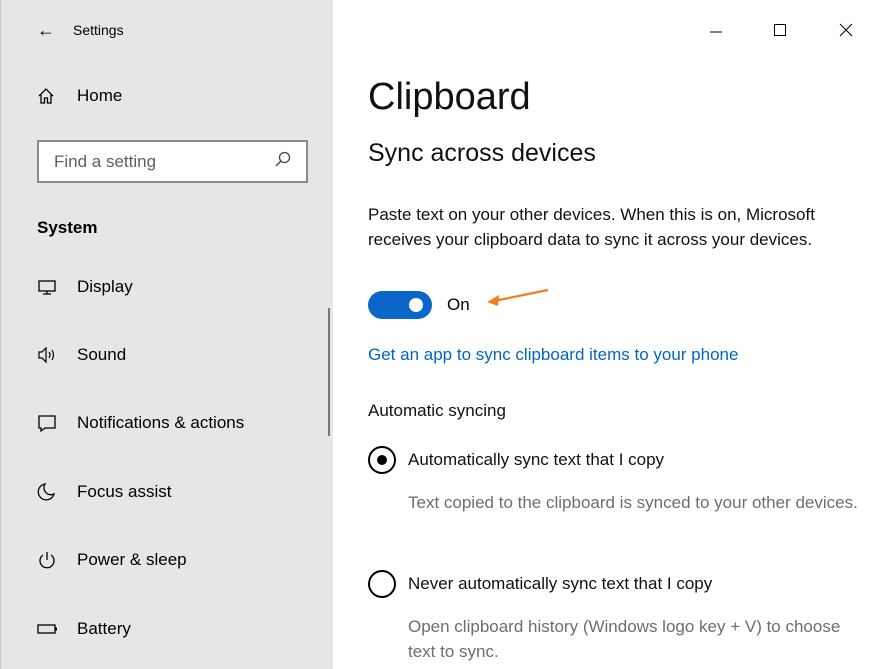  I want to click on sidebar-item-power-sleep: Power & sleep, so click(112, 560).